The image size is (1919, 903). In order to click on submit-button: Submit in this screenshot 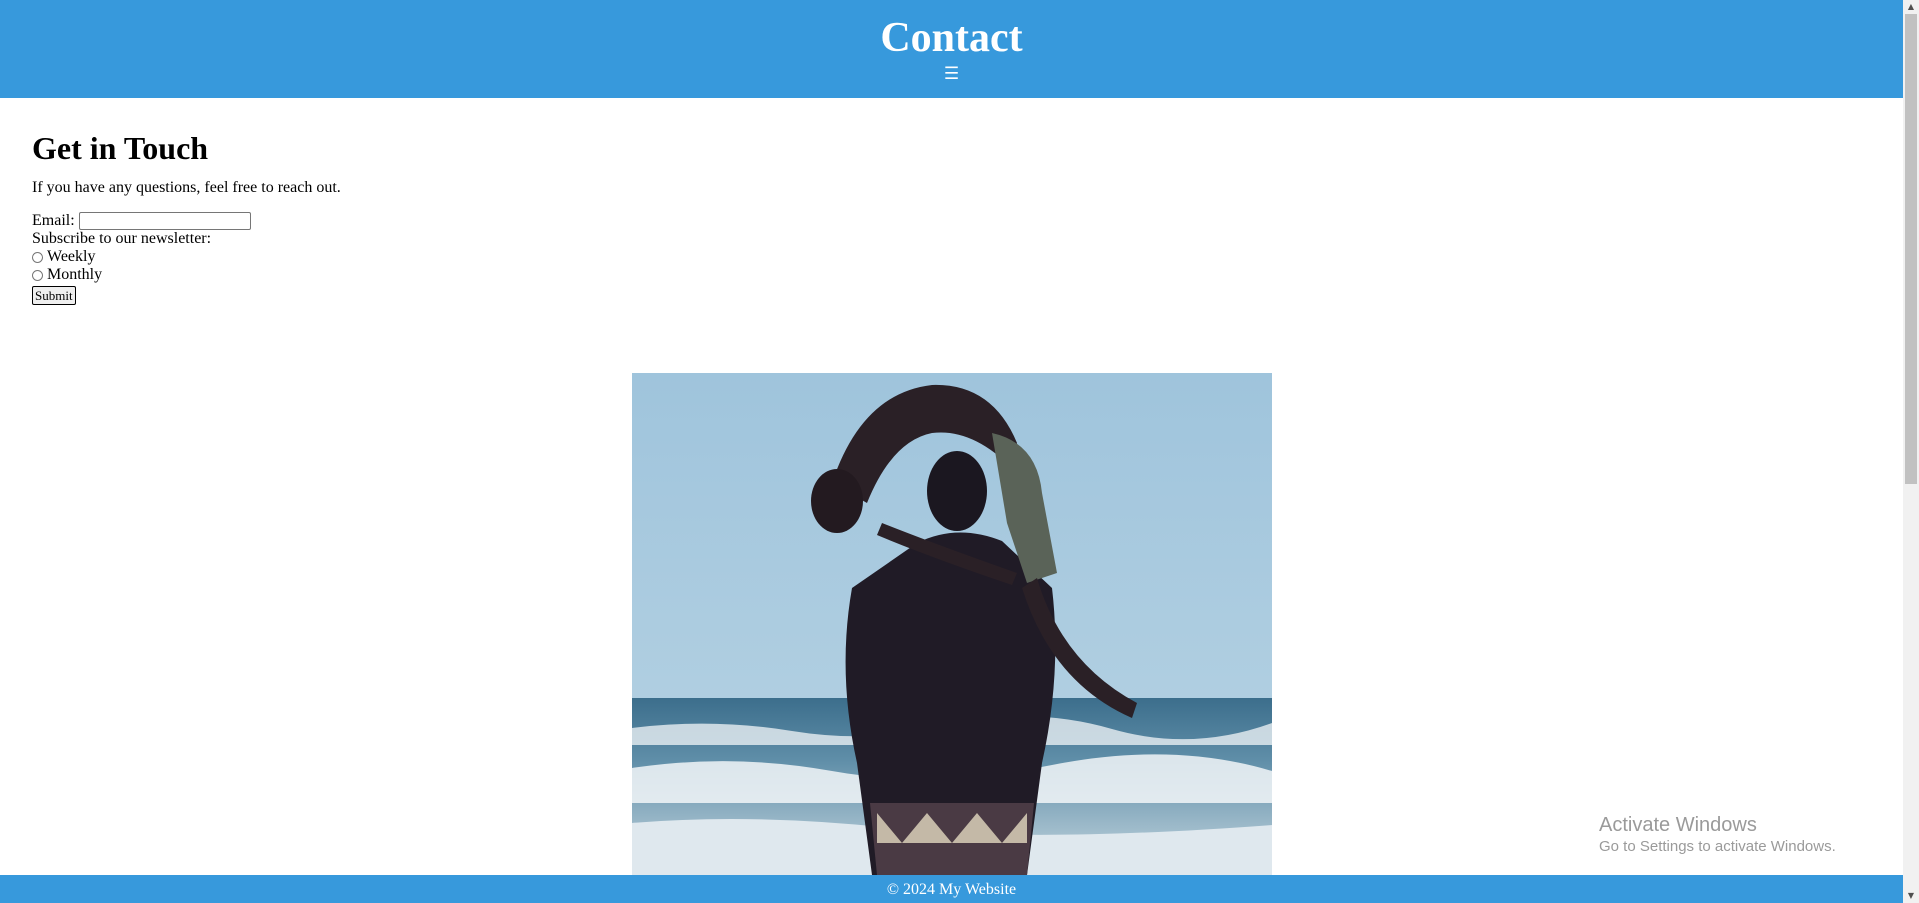, I will do `click(54, 295)`.